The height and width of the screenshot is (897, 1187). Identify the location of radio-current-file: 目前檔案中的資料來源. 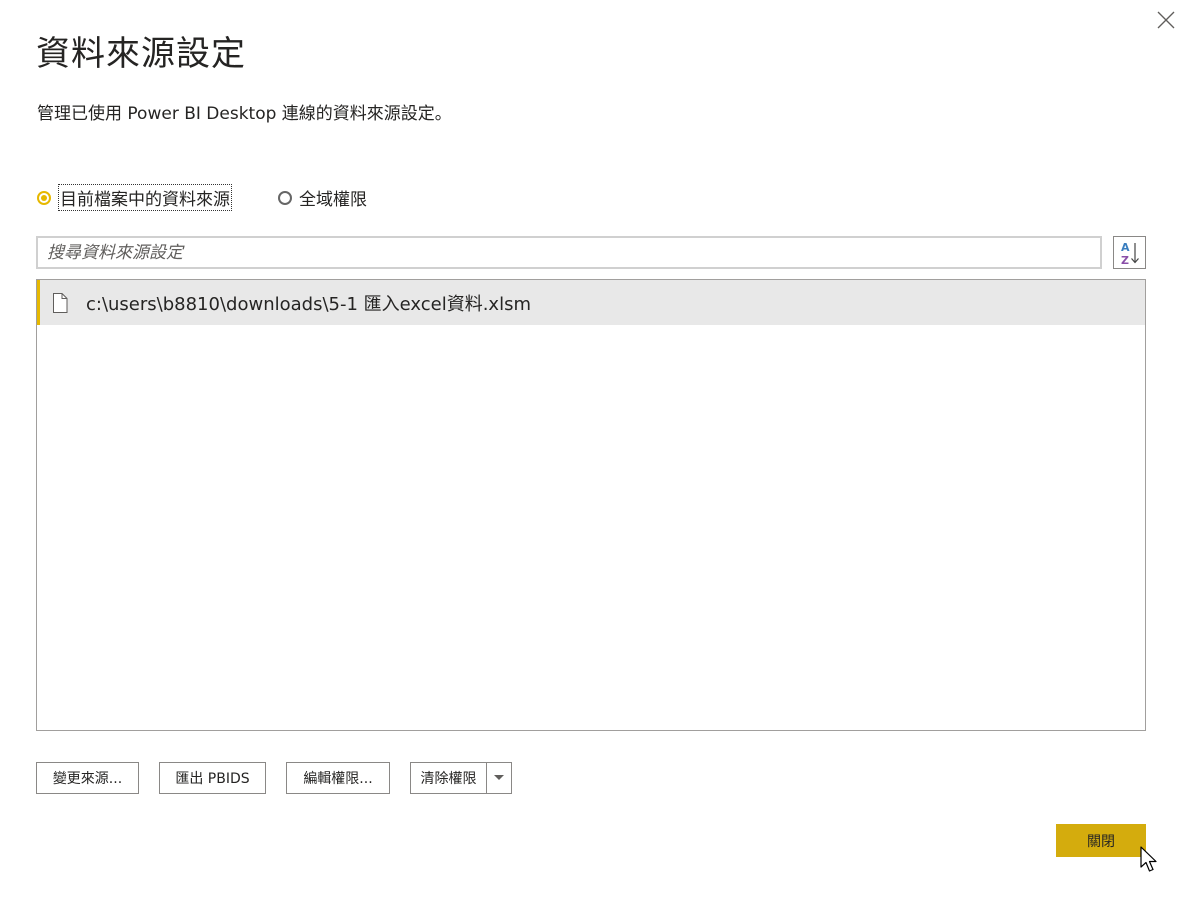
(134, 197).